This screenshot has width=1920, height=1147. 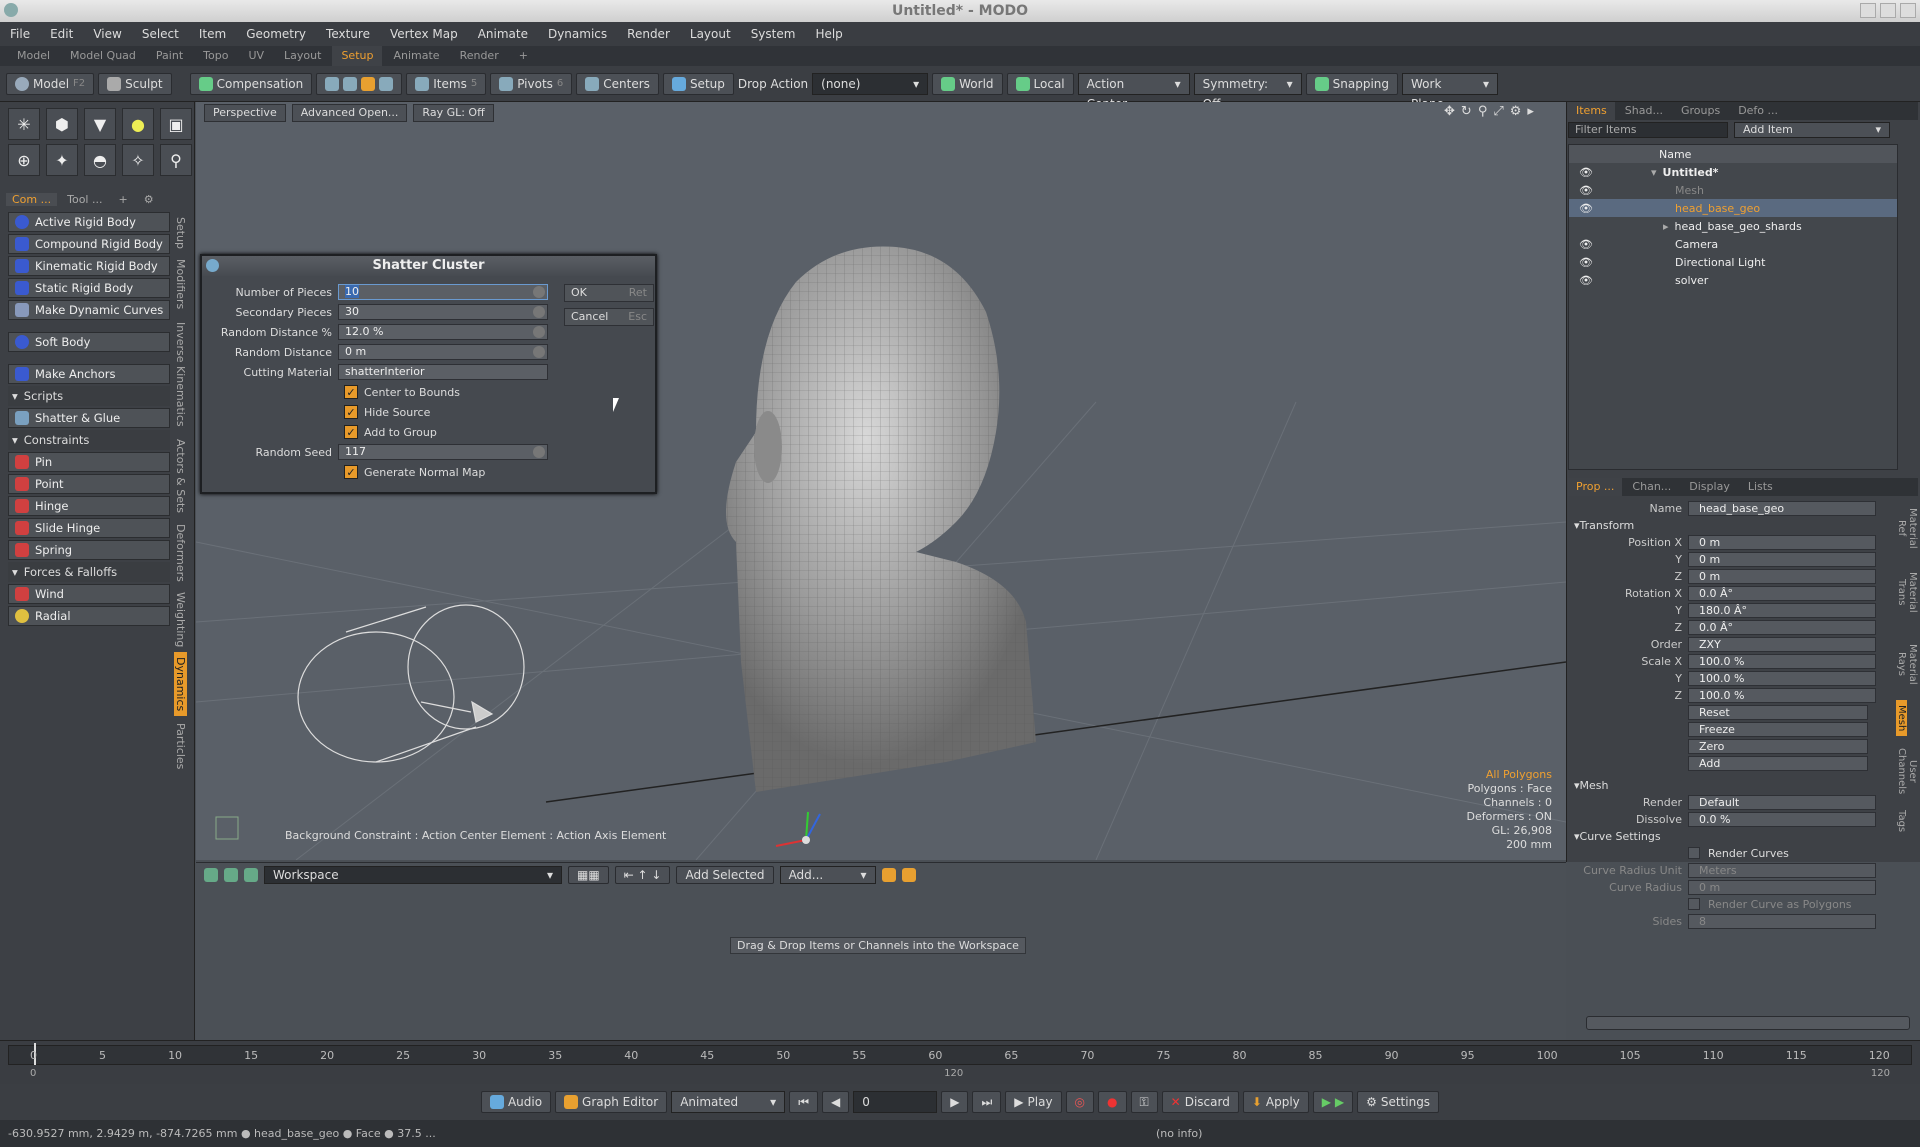 I want to click on menu-system: System, so click(x=773, y=34).